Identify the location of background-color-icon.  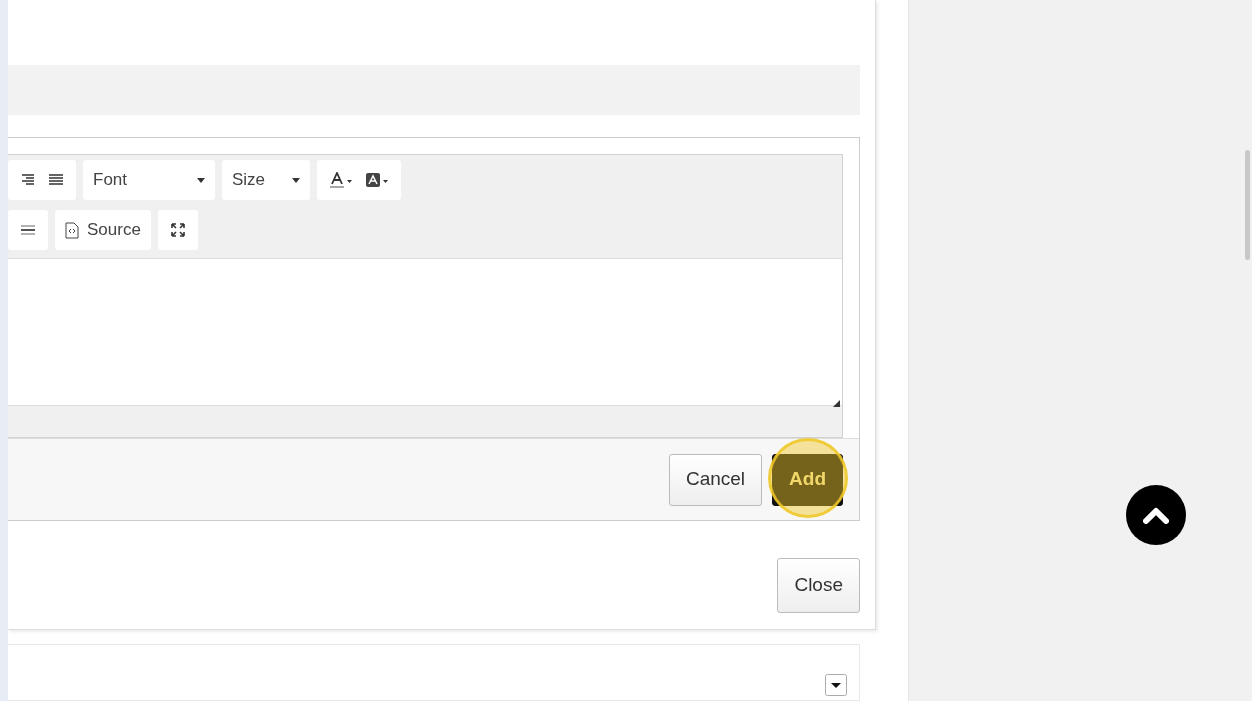
(377, 180).